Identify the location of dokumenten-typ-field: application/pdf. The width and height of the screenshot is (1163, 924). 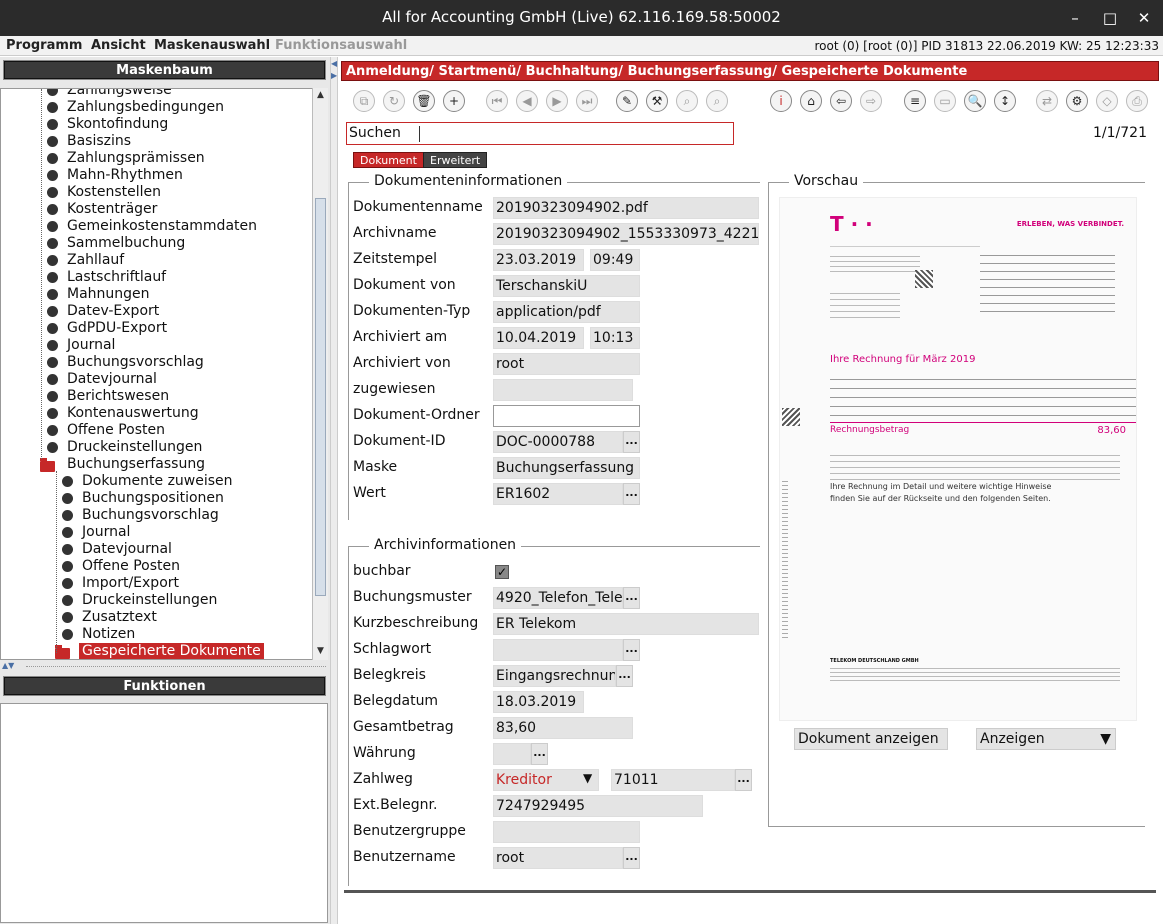
(566, 312).